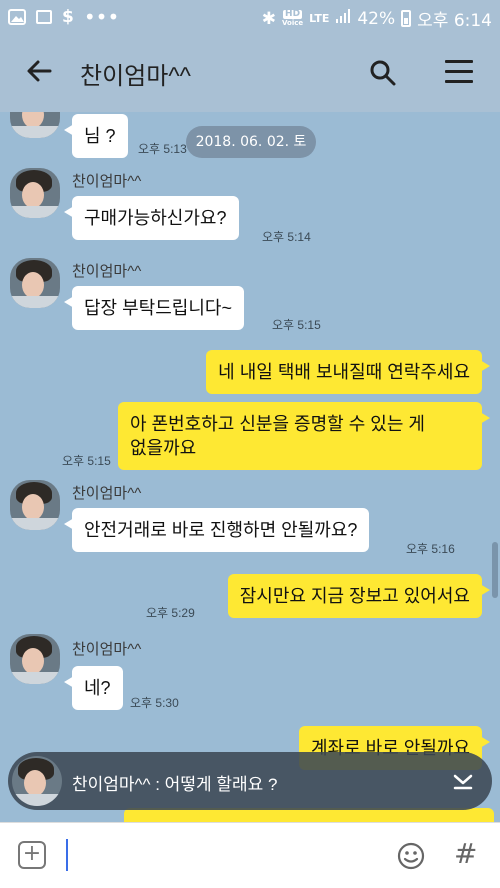  I want to click on hd-label: HD, so click(293, 13).